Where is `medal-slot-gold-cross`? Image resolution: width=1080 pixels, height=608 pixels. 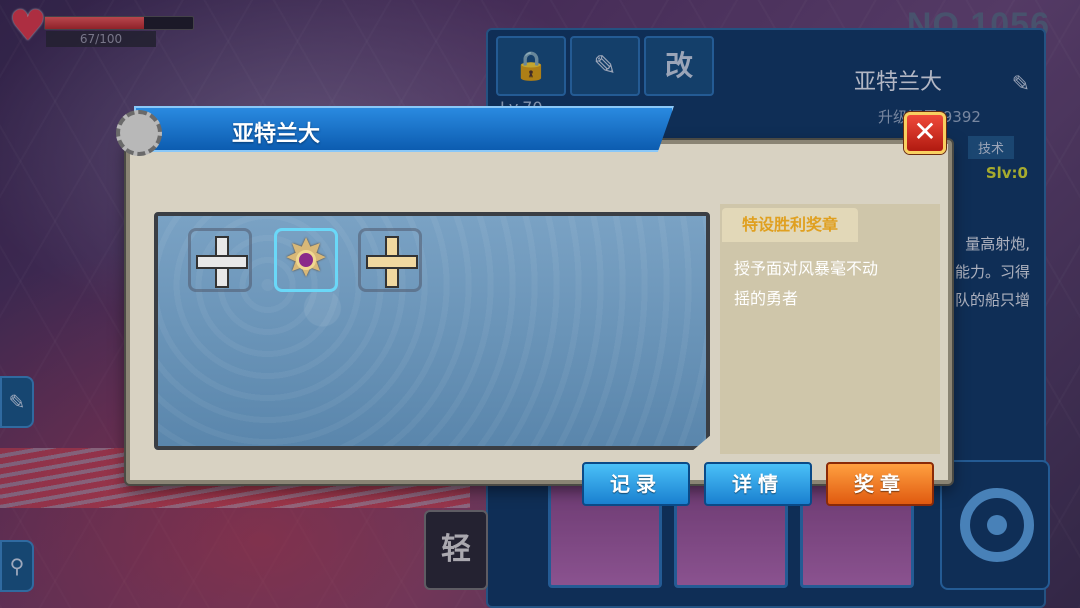 medal-slot-gold-cross is located at coordinates (390, 260).